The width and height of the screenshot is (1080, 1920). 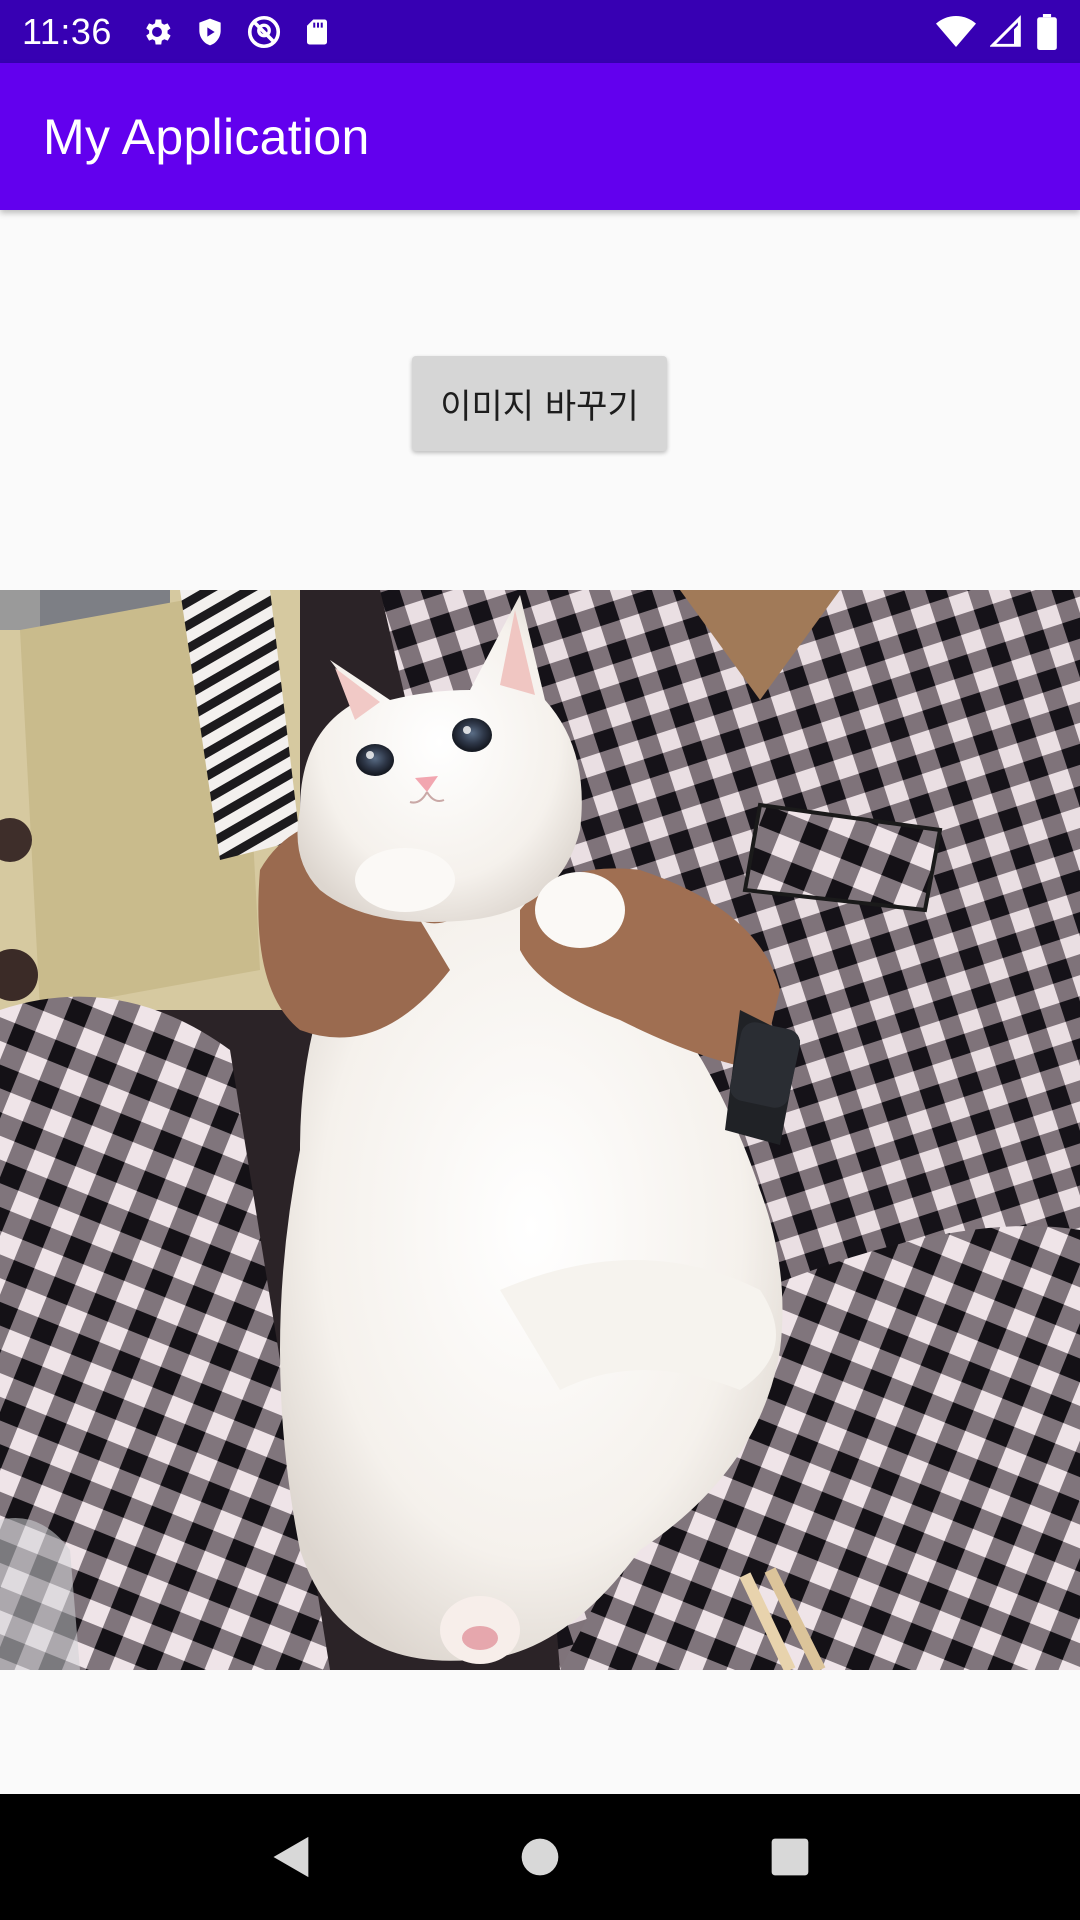 What do you see at coordinates (540, 31) in the screenshot?
I see `status-bar: 11:36` at bounding box center [540, 31].